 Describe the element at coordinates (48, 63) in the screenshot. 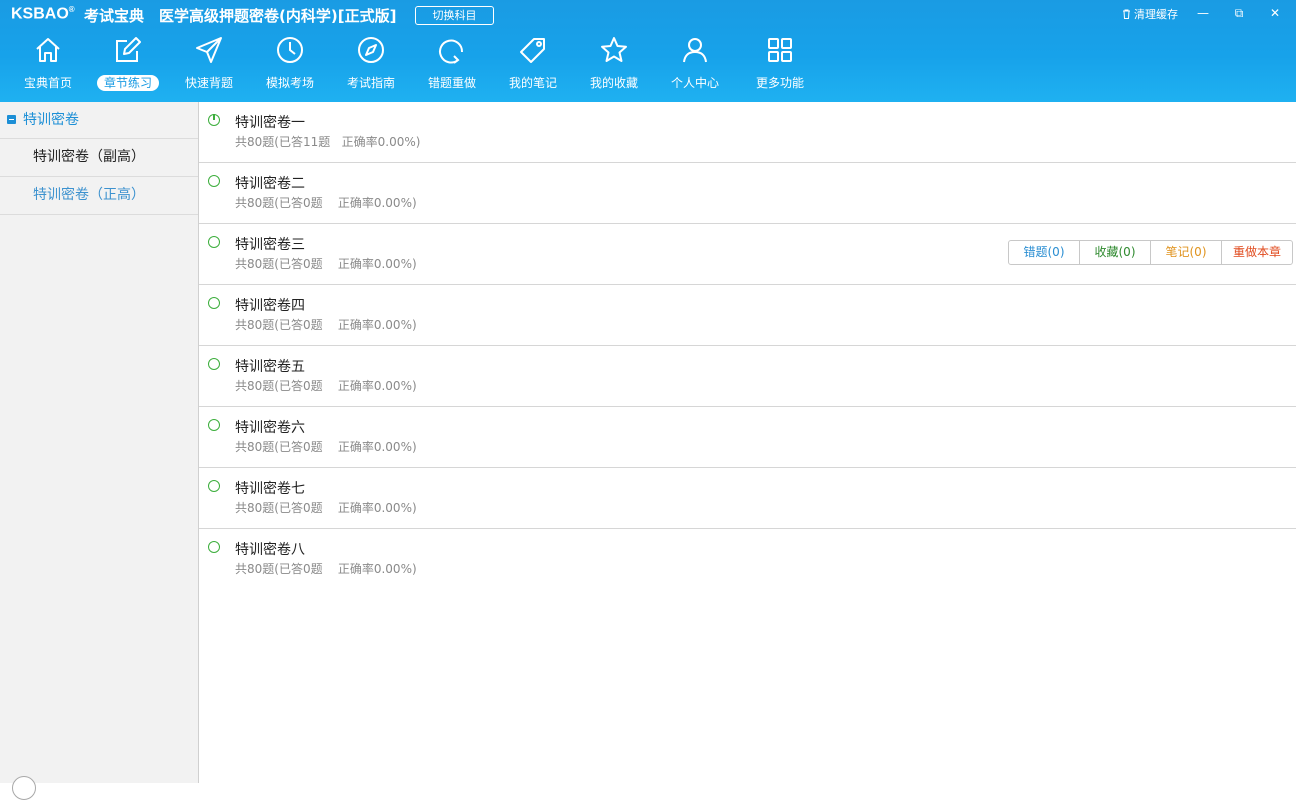

I see `nav-home: 宝典首页` at that location.